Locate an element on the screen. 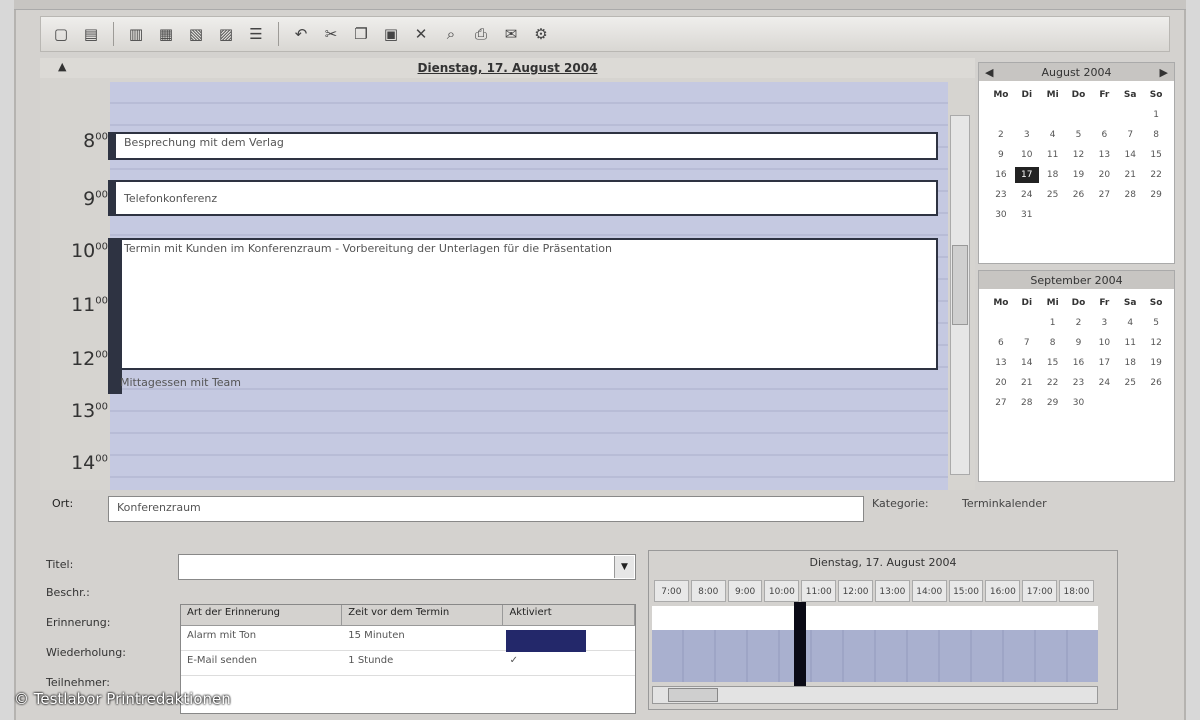 The height and width of the screenshot is (720, 1200). appointment-block: Besprechung mit dem Verlag is located at coordinates (523, 146).